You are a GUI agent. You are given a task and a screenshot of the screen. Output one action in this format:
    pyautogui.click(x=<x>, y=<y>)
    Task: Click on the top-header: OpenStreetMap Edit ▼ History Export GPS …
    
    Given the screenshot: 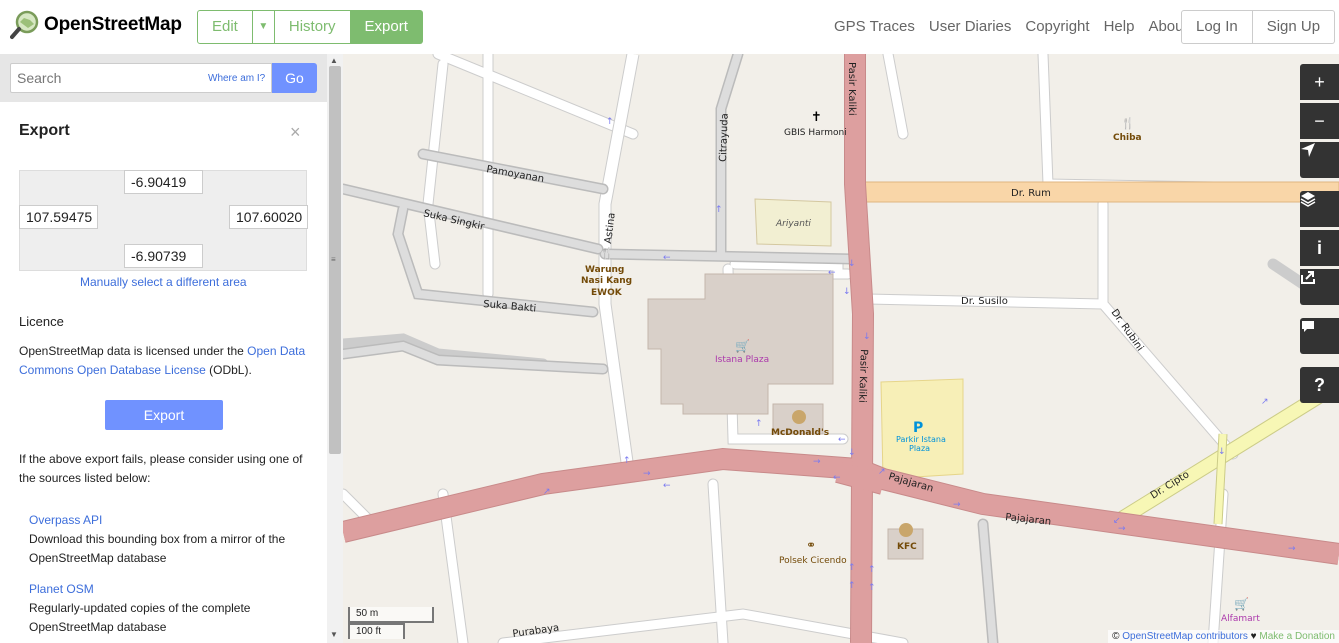 What is the action you would take?
    pyautogui.click(x=669, y=27)
    